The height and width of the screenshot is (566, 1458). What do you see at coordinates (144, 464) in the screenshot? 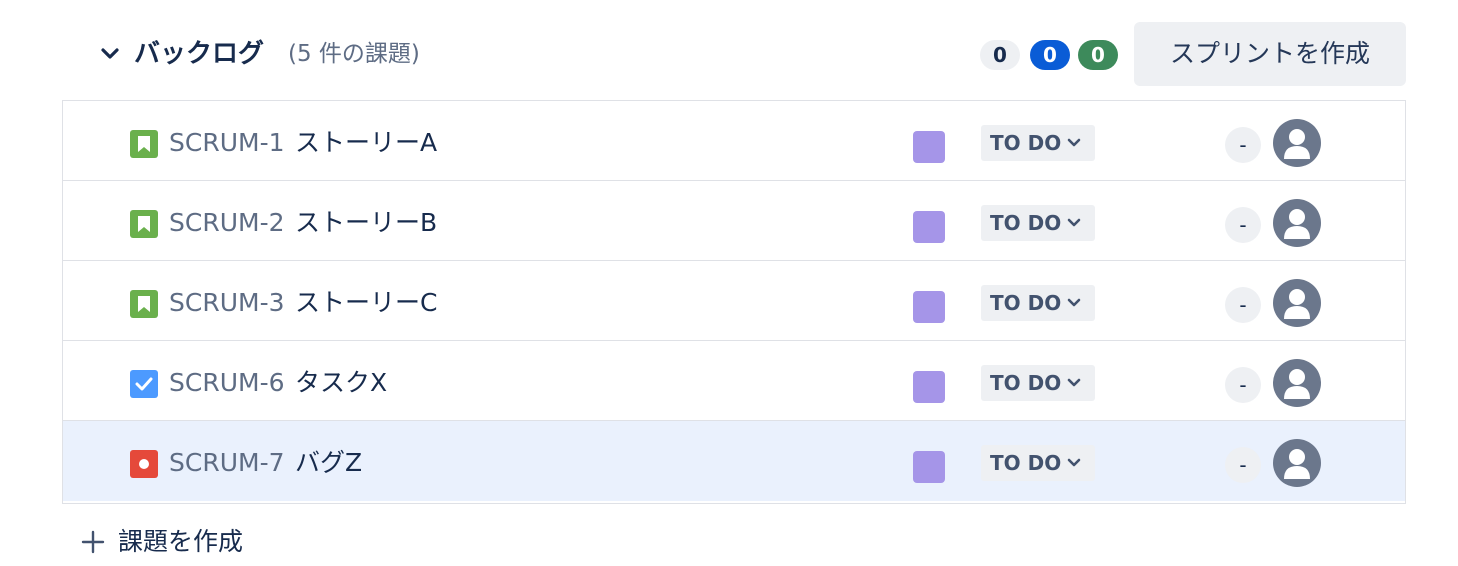
I see `bug-icon` at bounding box center [144, 464].